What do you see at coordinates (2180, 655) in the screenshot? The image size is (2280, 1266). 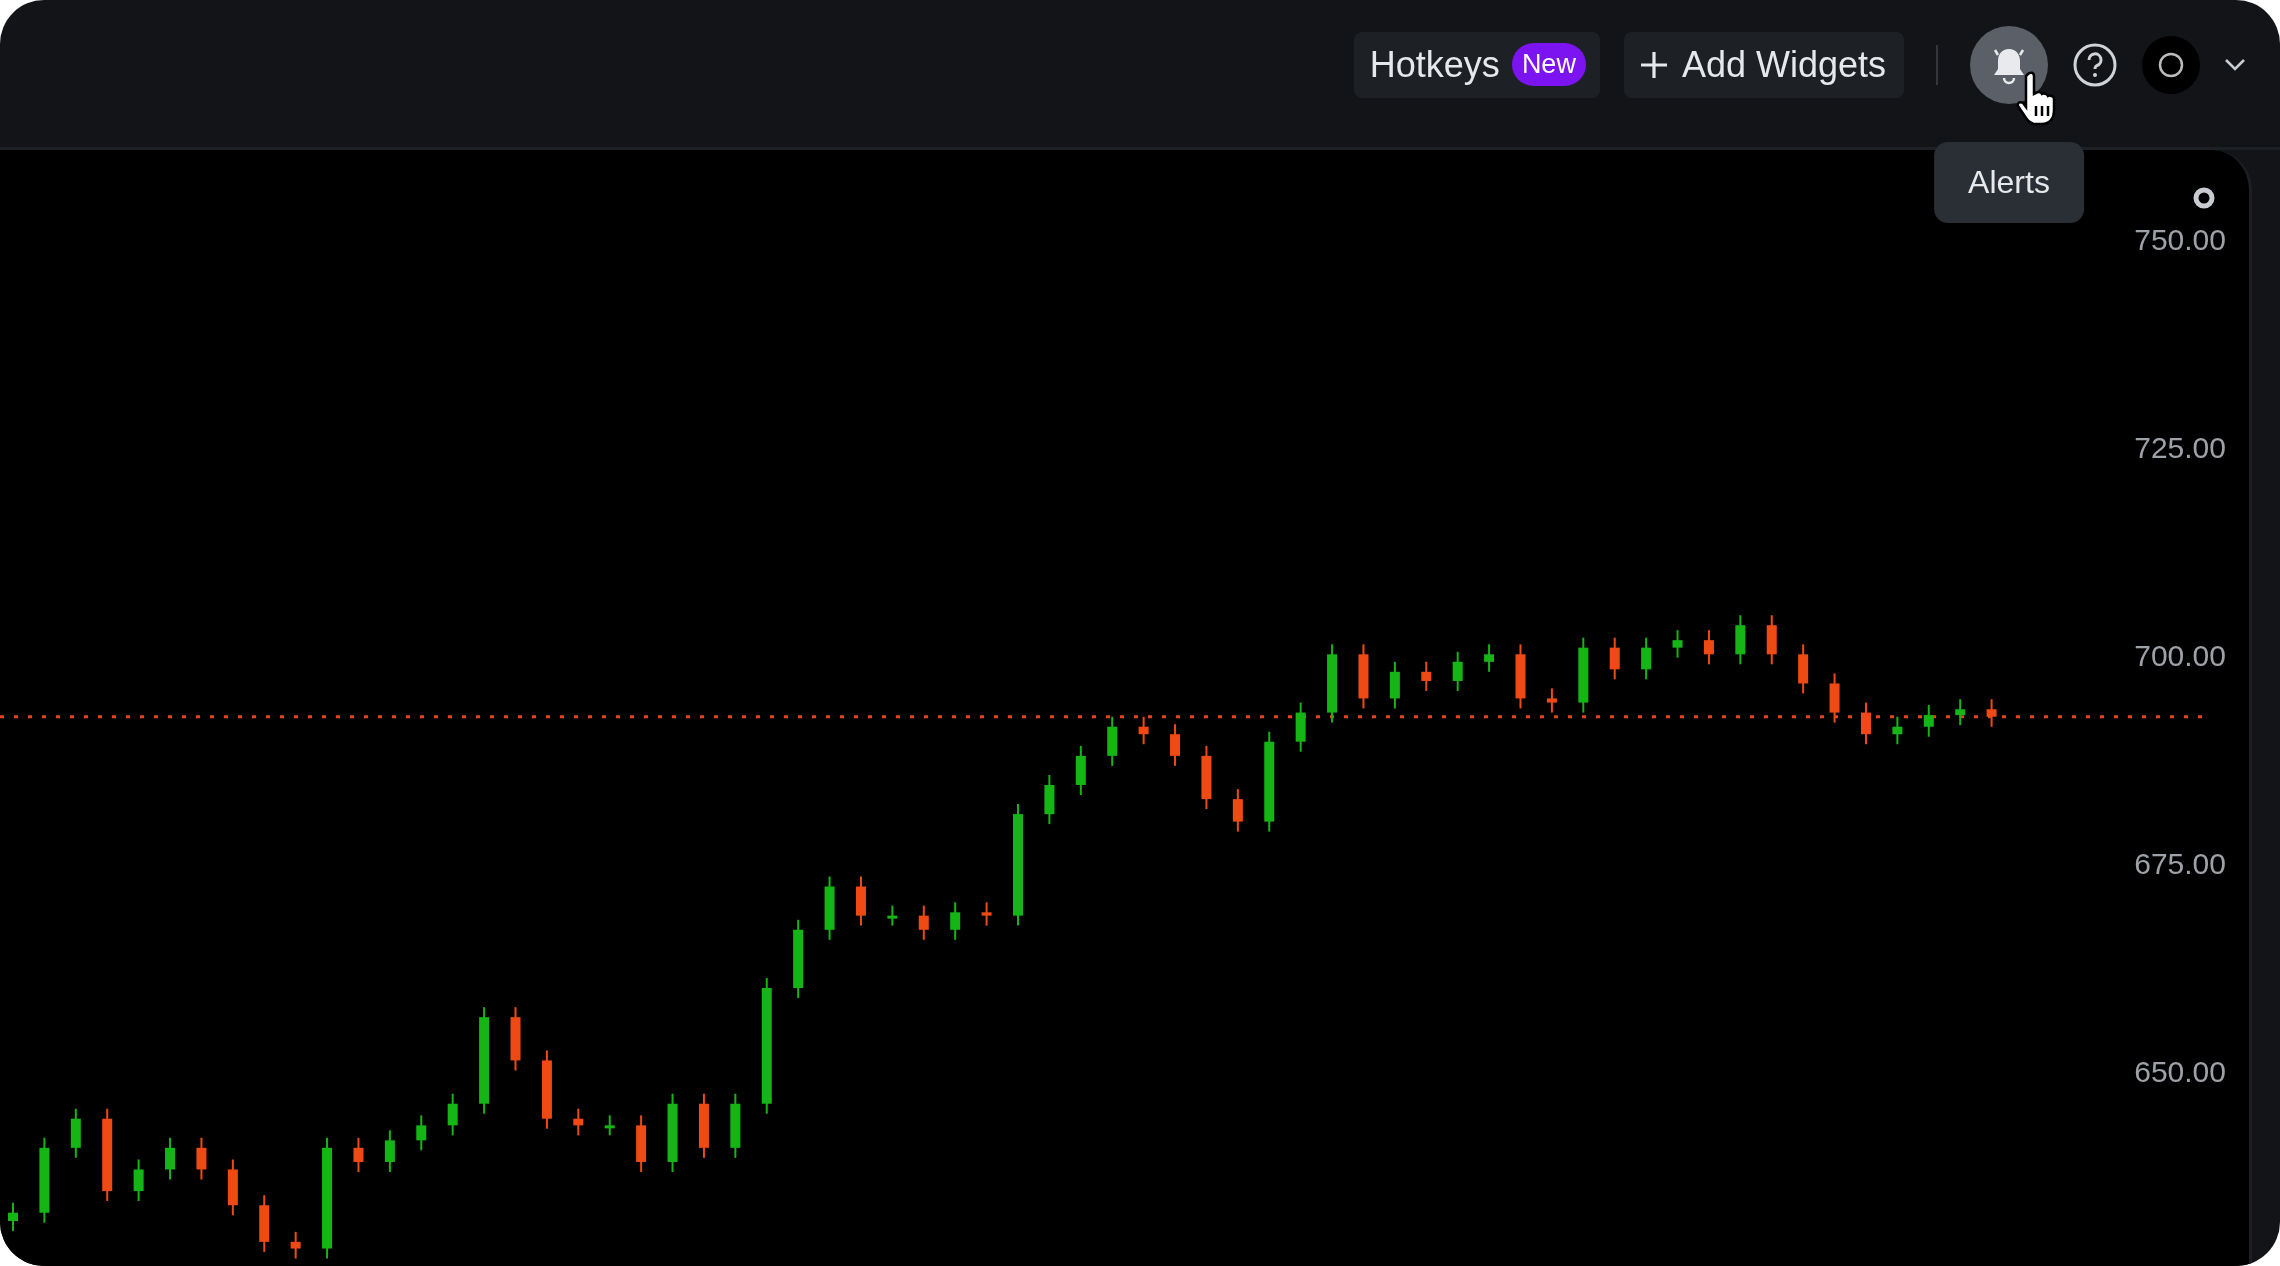 I see `axis-label: 700.00` at bounding box center [2180, 655].